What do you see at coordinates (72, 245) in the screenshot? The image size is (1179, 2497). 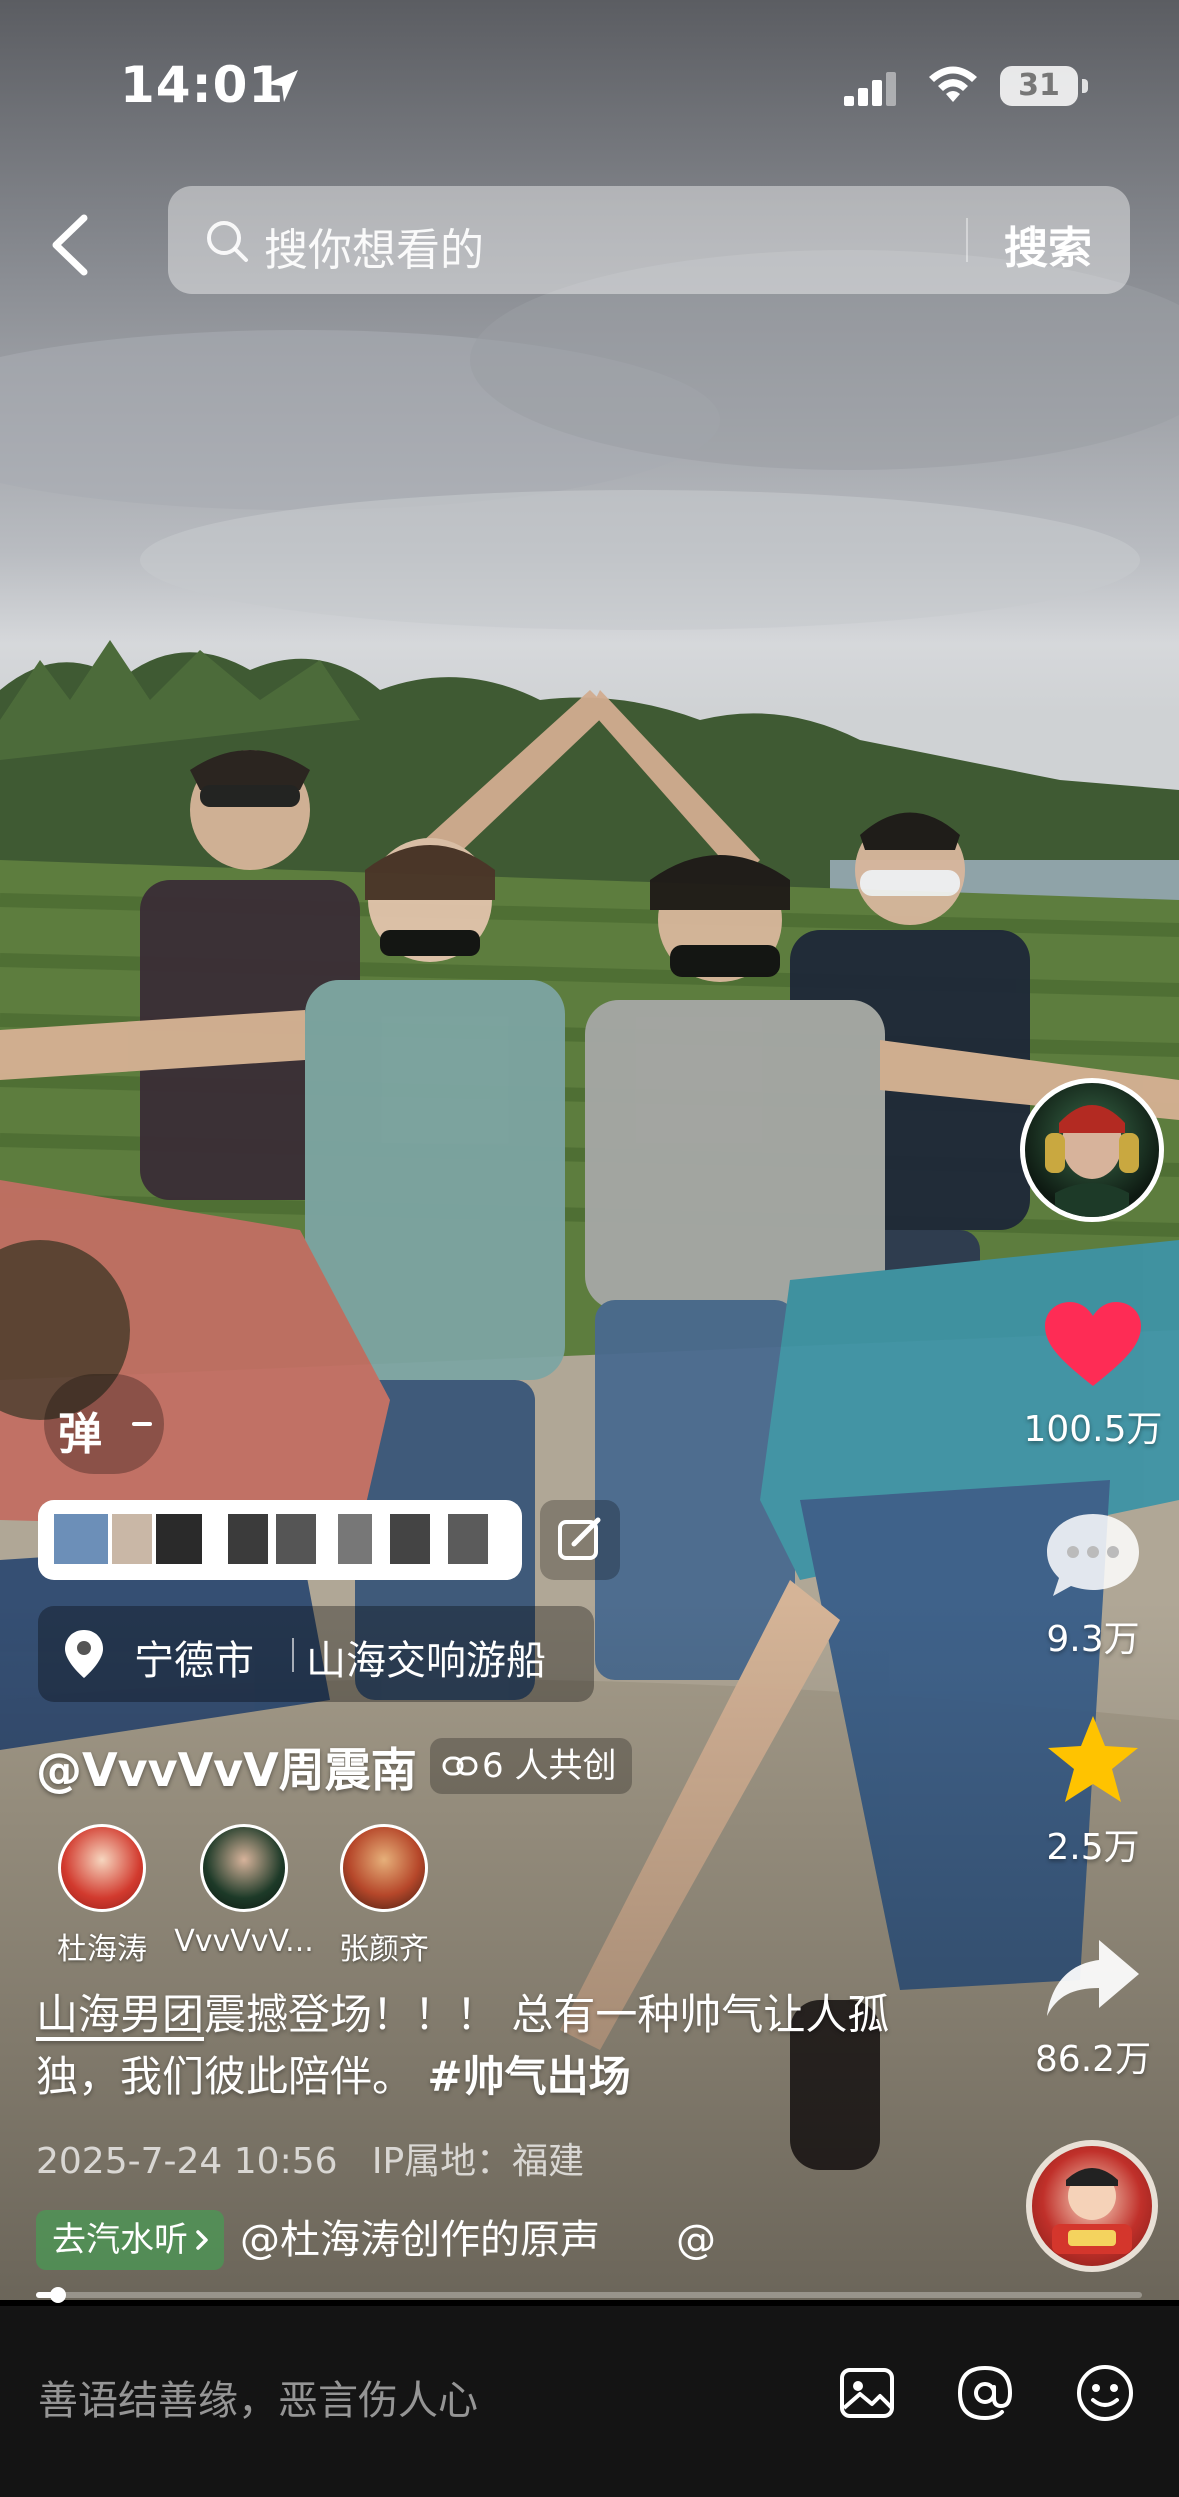 I see `back-icon` at bounding box center [72, 245].